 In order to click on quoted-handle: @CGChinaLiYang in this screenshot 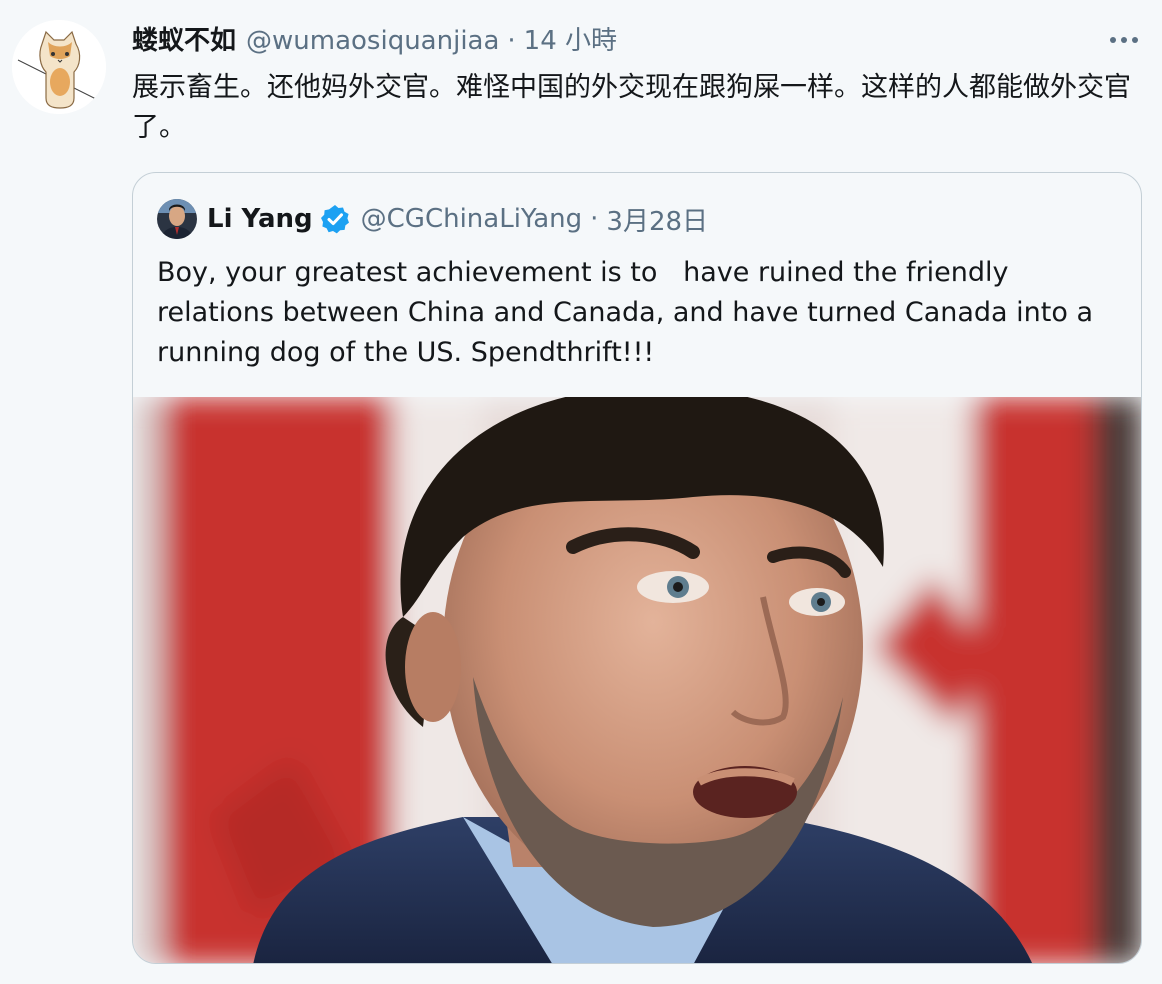, I will do `click(472, 219)`.